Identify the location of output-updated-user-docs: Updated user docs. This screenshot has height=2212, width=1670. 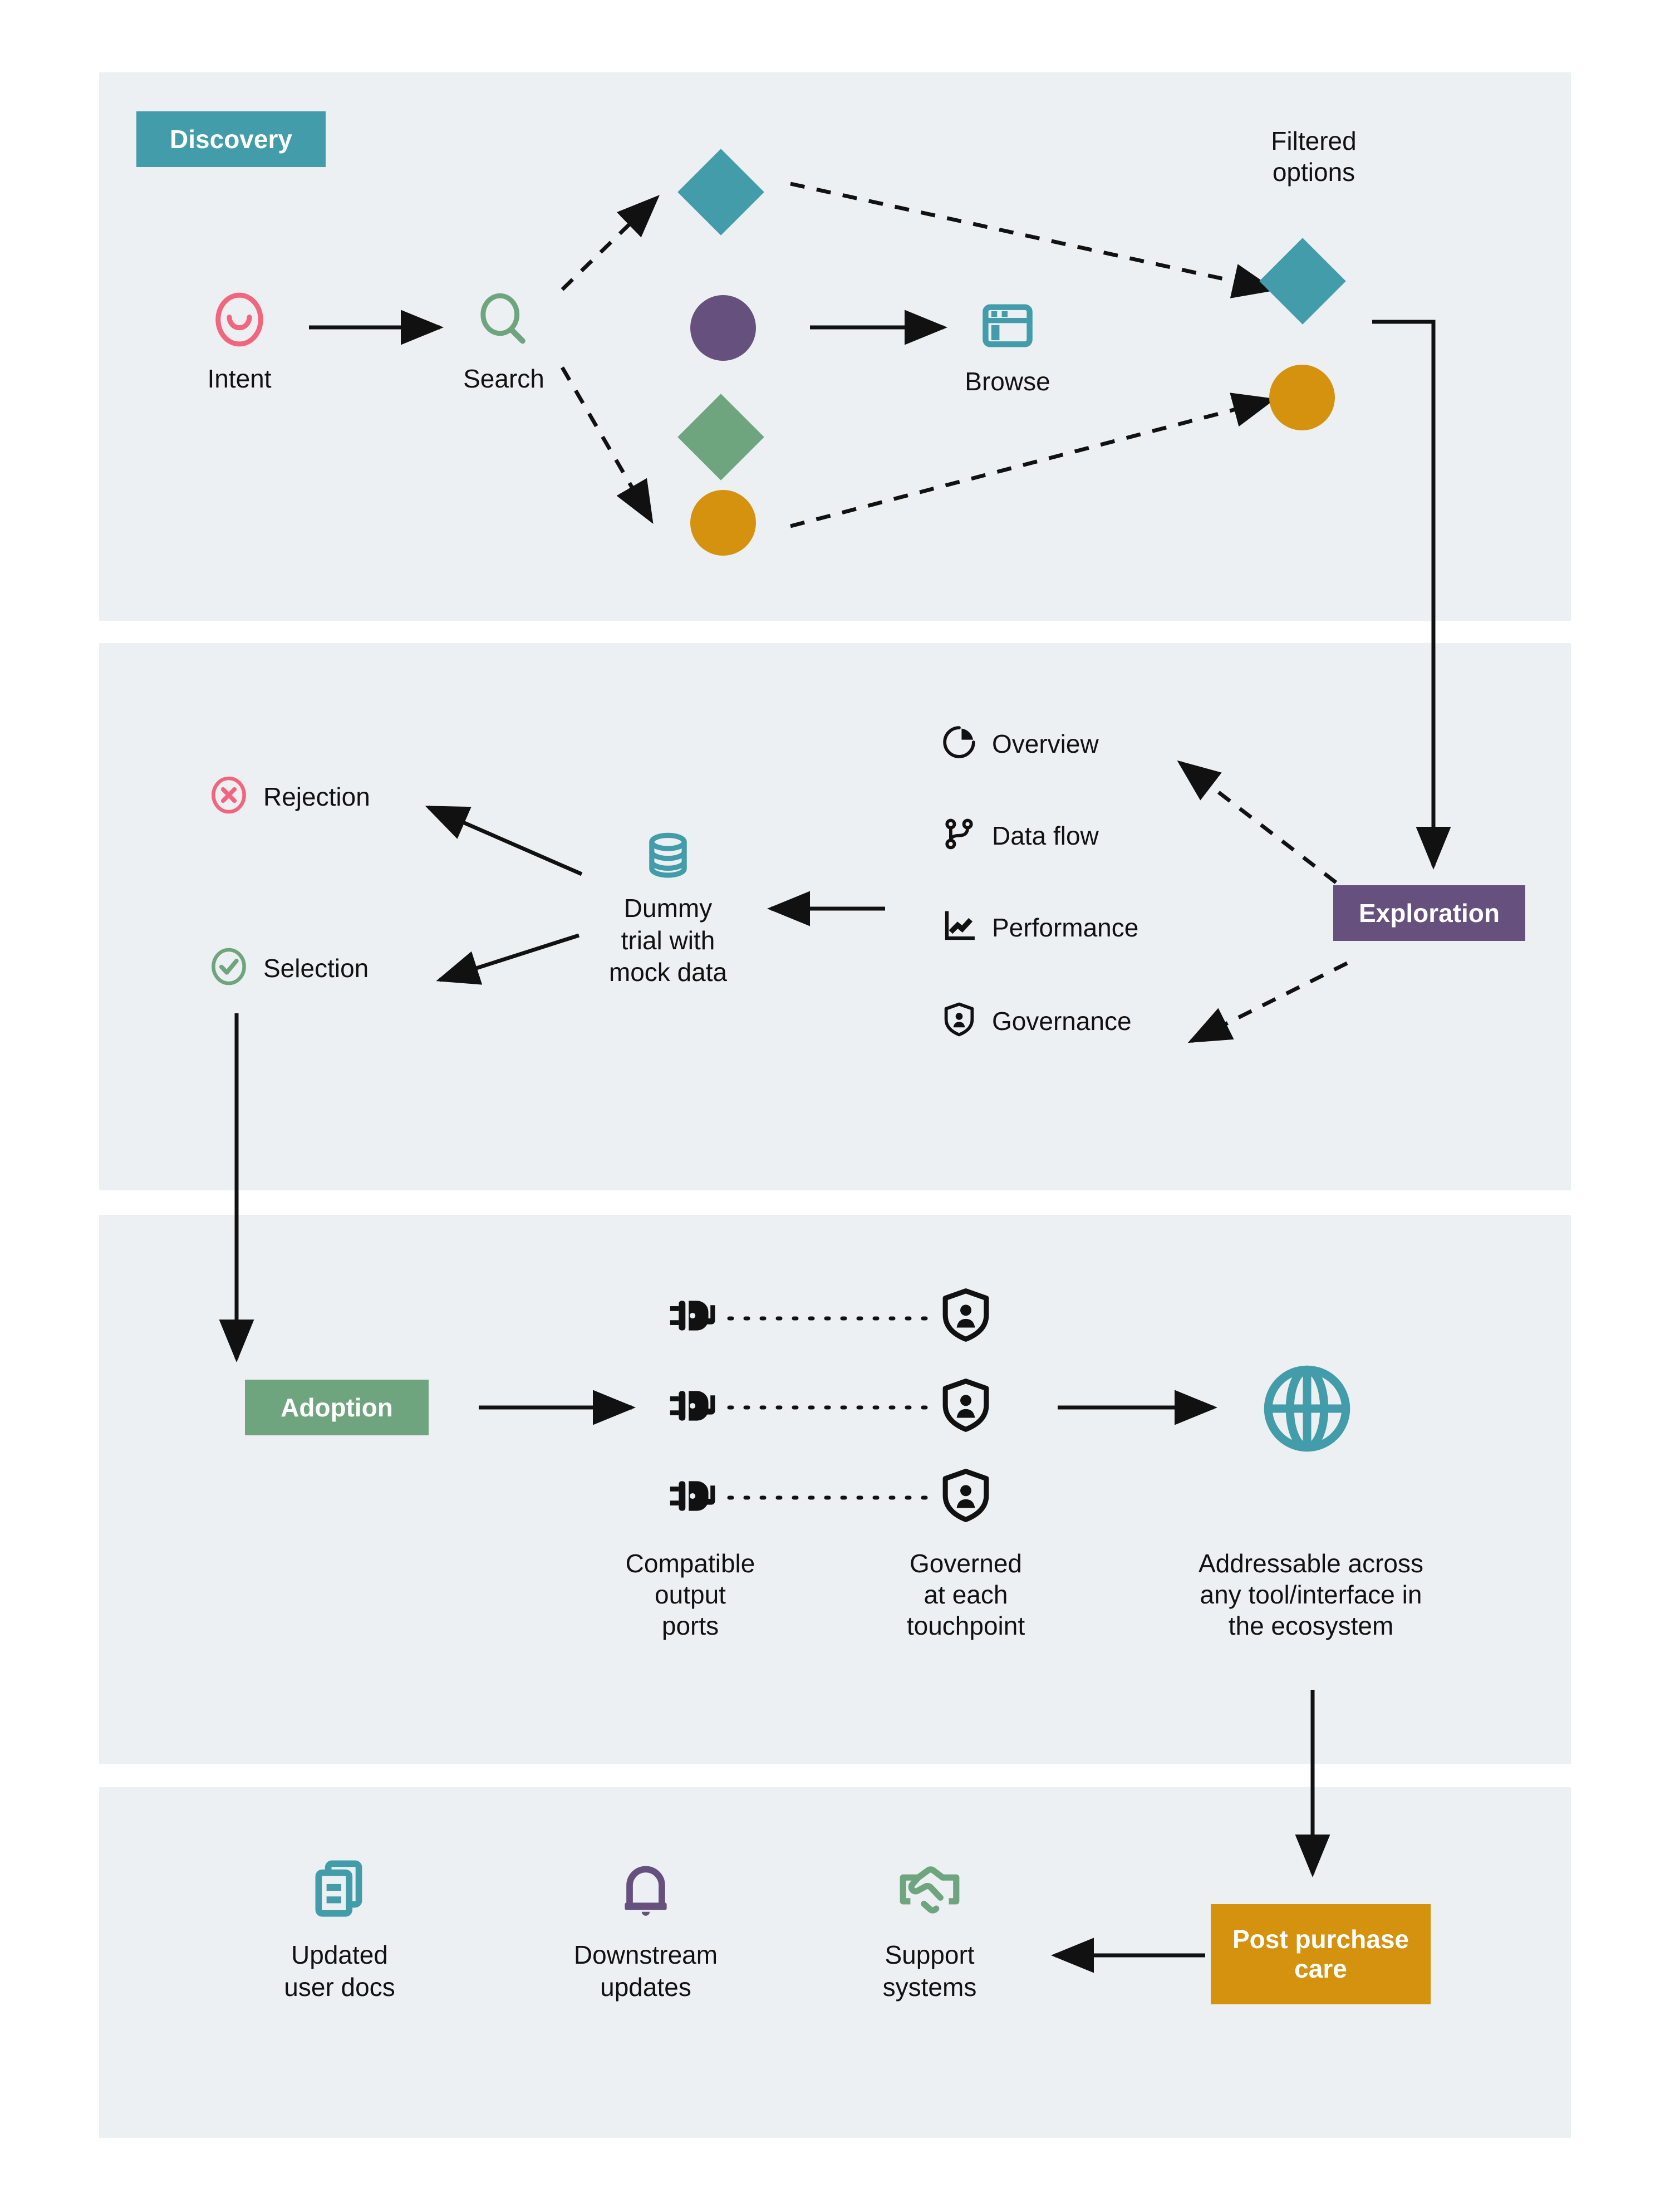
(339, 1928).